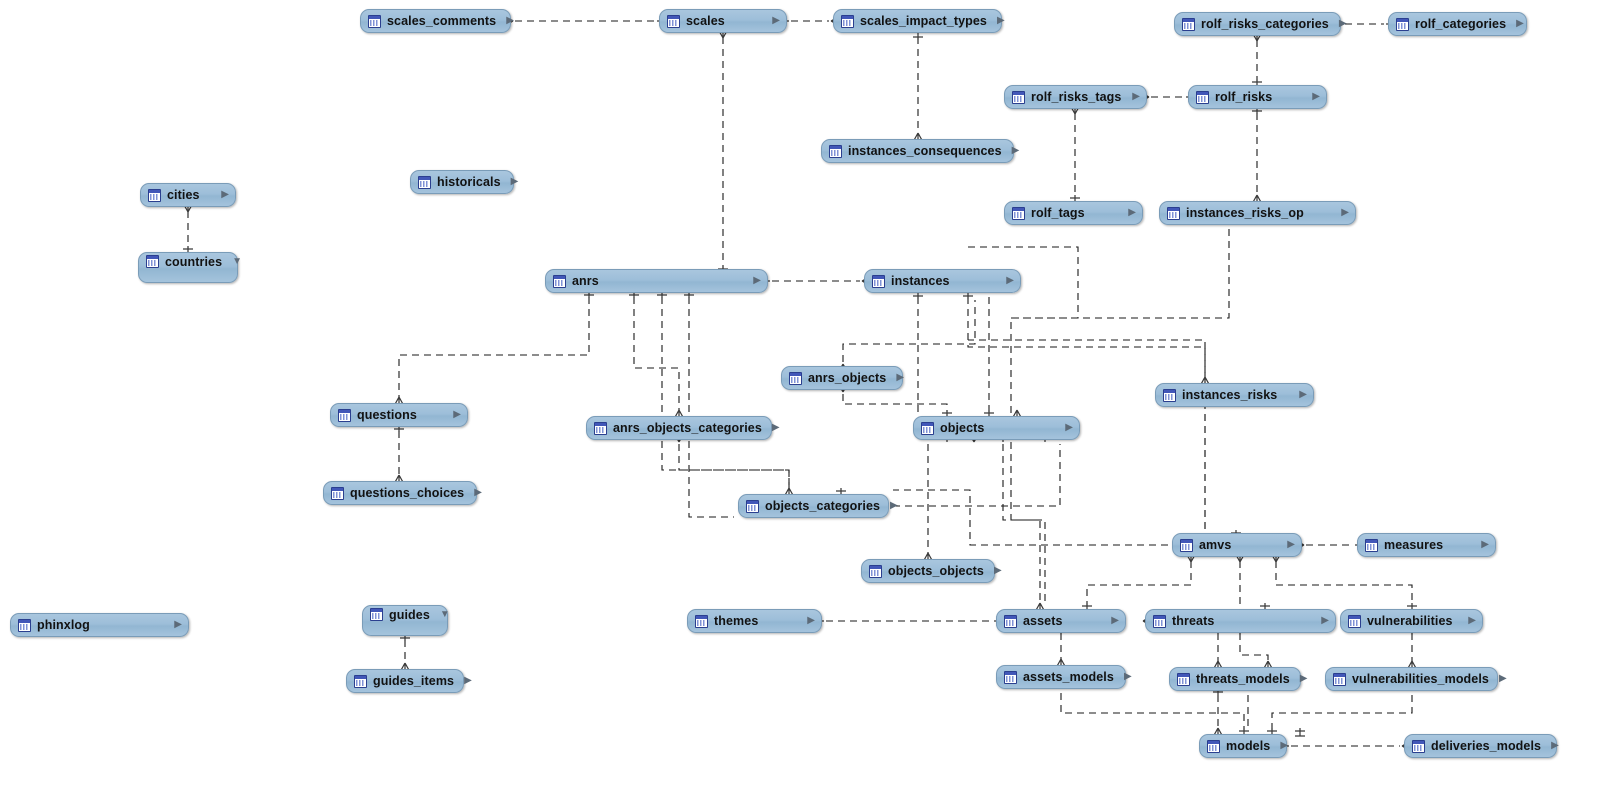 The width and height of the screenshot is (1604, 786). I want to click on table-node-header: assets_models ▶, so click(1064, 677).